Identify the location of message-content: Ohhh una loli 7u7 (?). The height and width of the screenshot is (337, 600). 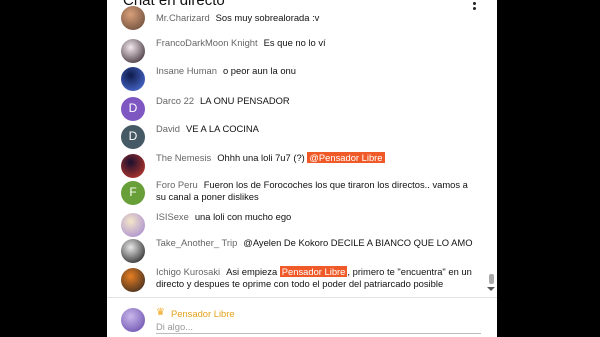
(261, 157).